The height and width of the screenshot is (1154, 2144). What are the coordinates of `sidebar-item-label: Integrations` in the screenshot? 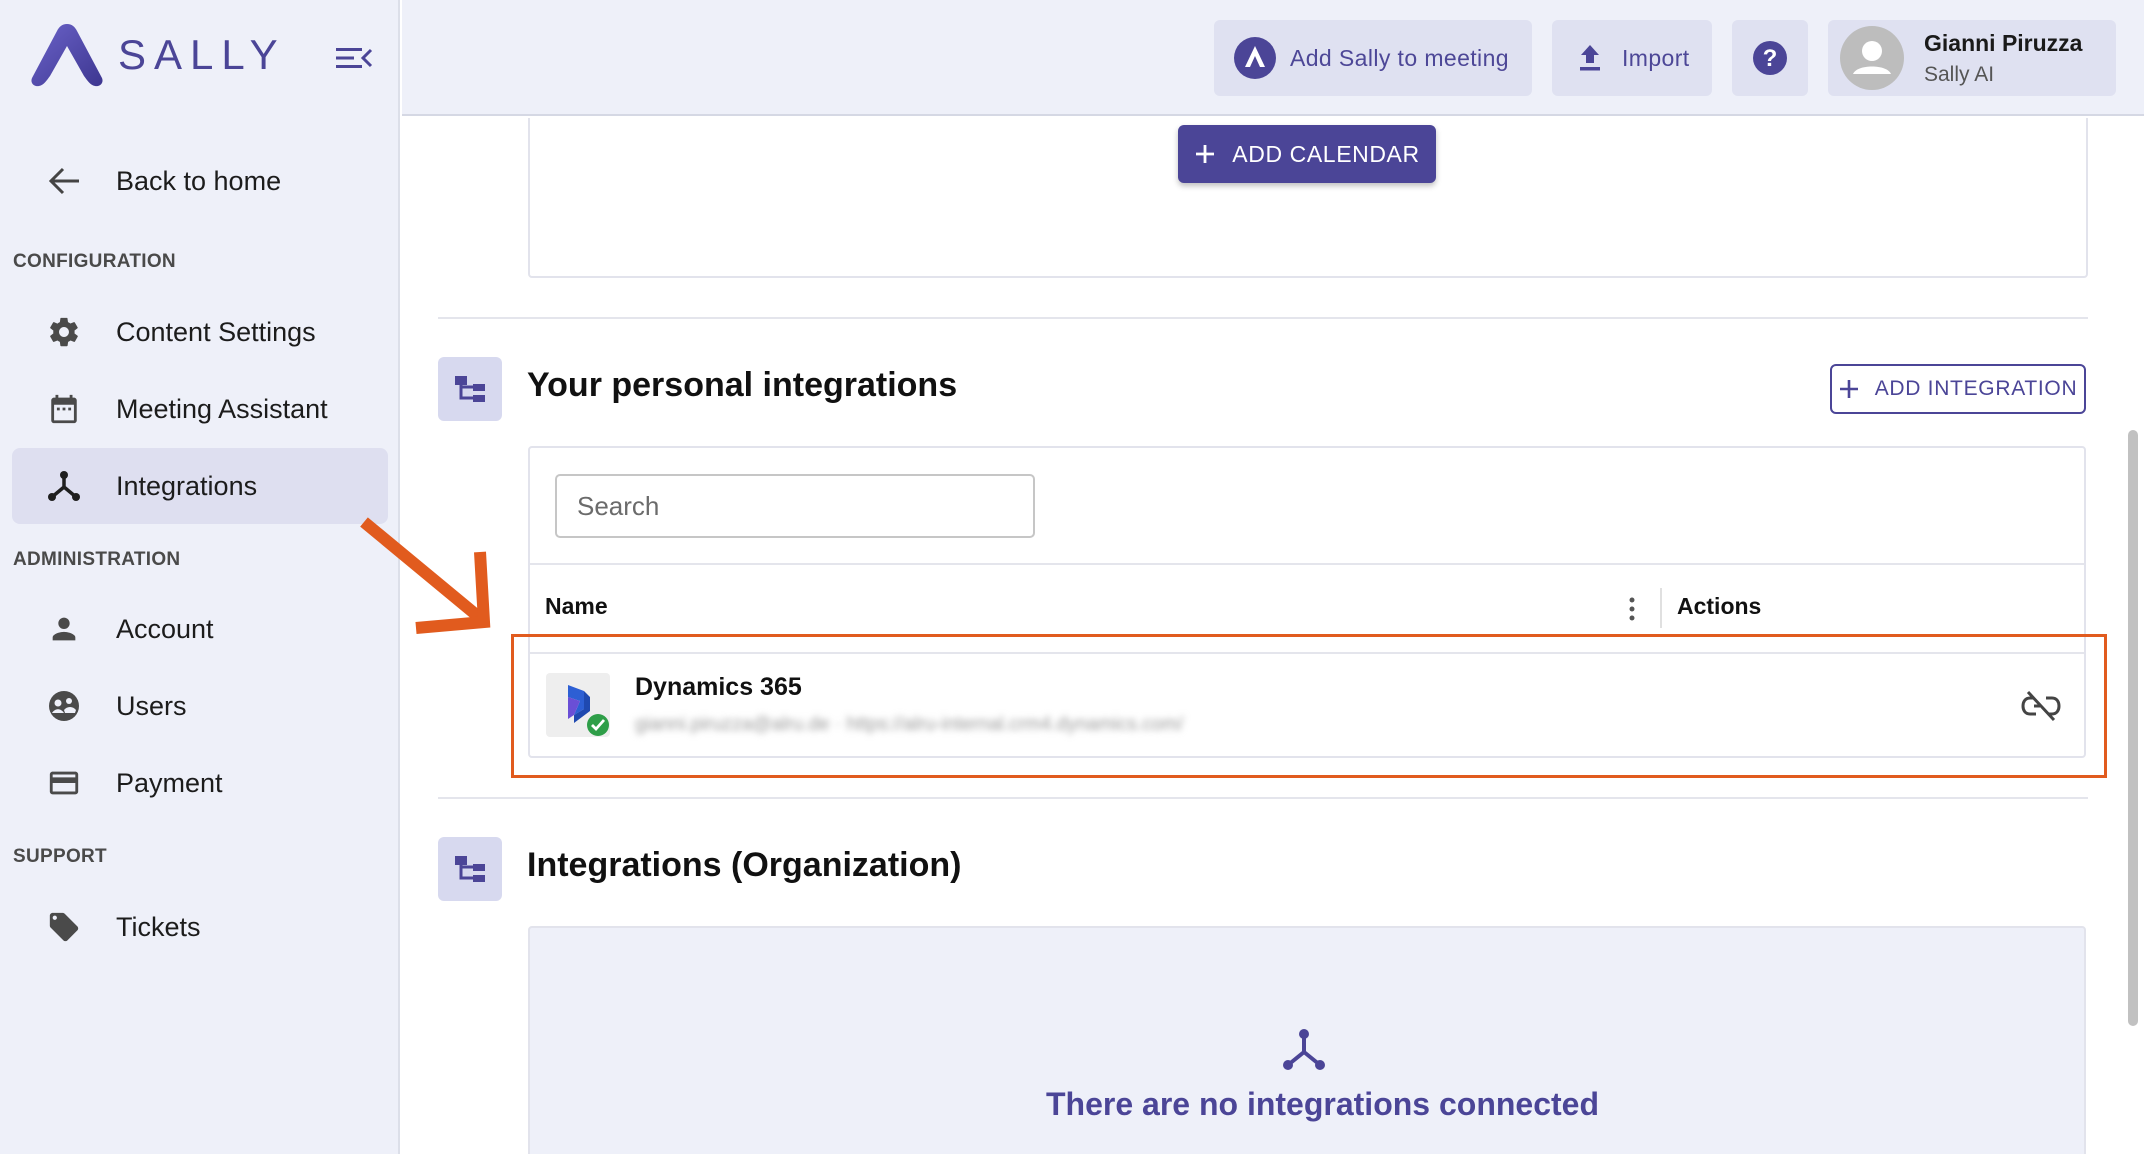 It's located at (187, 485).